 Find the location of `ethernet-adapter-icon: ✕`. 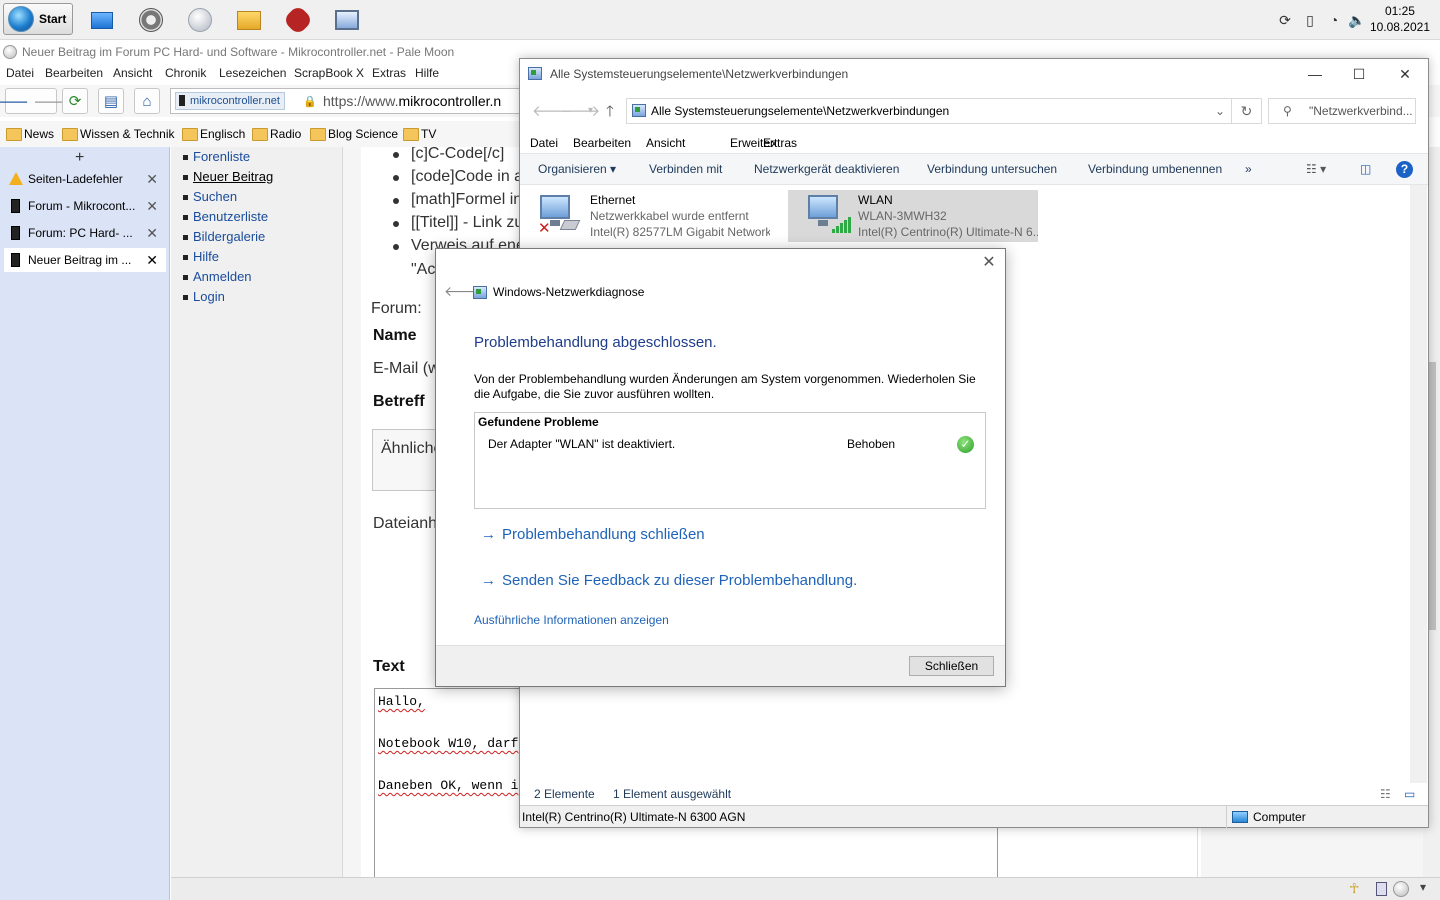

ethernet-adapter-icon: ✕ is located at coordinates (559, 215).